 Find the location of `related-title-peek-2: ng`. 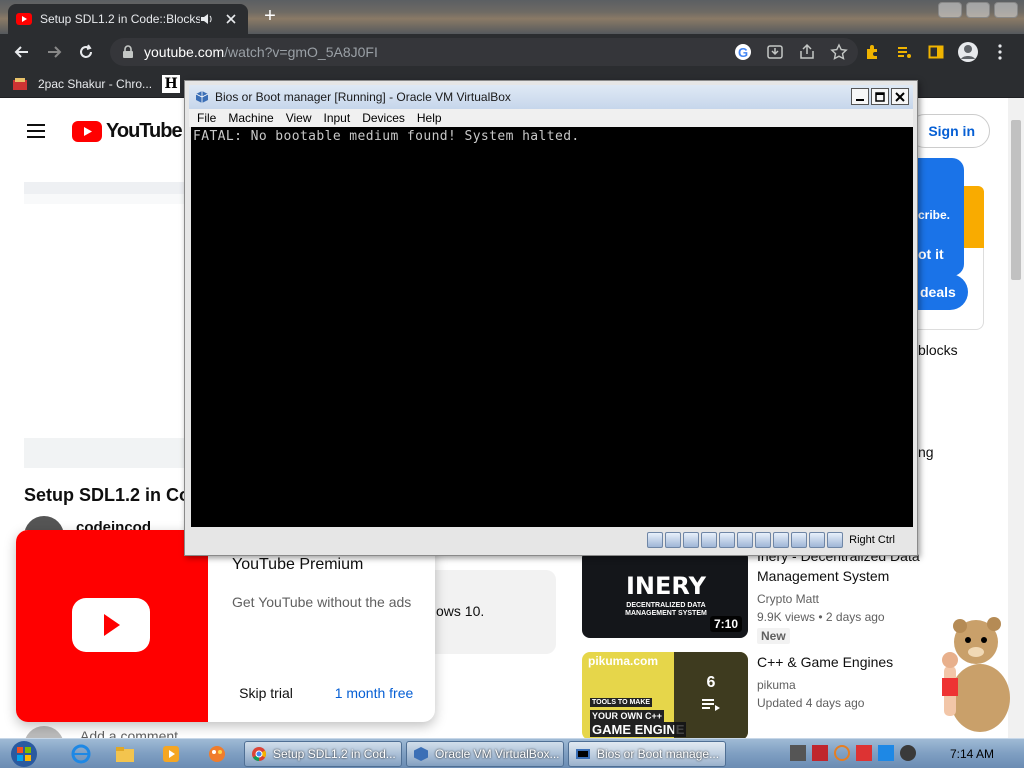

related-title-peek-2: ng is located at coordinates (926, 452).